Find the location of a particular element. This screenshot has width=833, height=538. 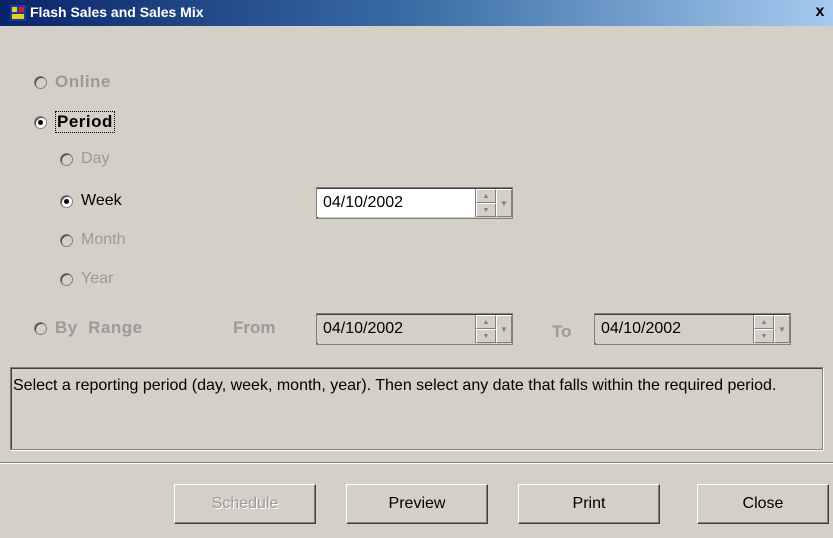

by-range-label: By Range is located at coordinates (99, 327).